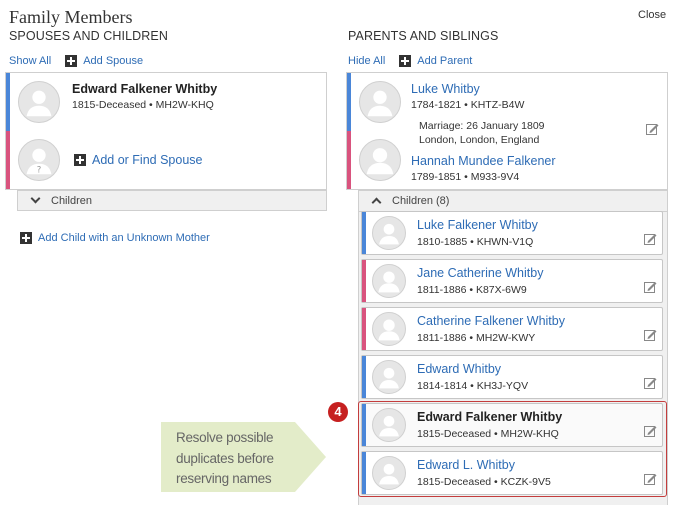 This screenshot has width=675, height=505. I want to click on father-name: Luke Whitby, so click(445, 89).